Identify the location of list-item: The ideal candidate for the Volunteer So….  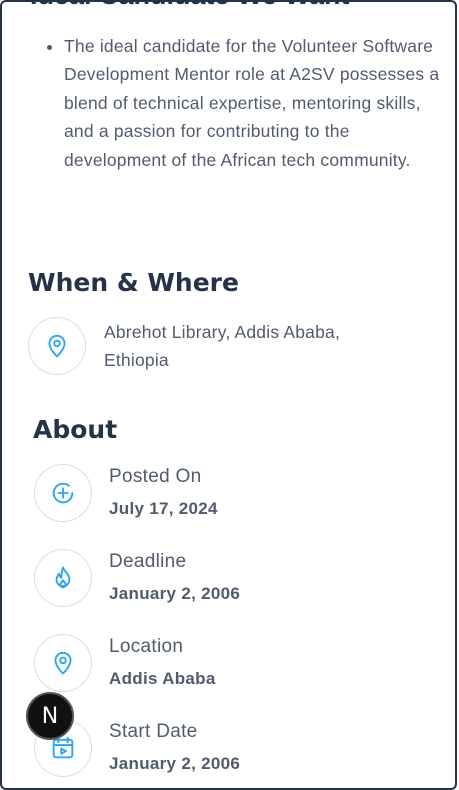
(254, 103).